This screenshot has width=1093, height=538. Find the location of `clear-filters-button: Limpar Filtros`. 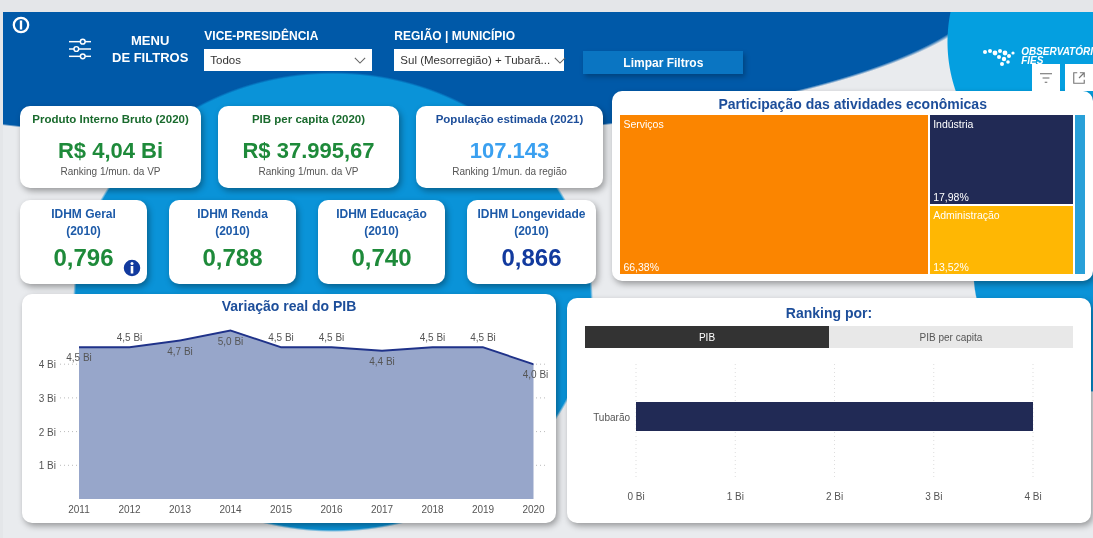

clear-filters-button: Limpar Filtros is located at coordinates (663, 62).